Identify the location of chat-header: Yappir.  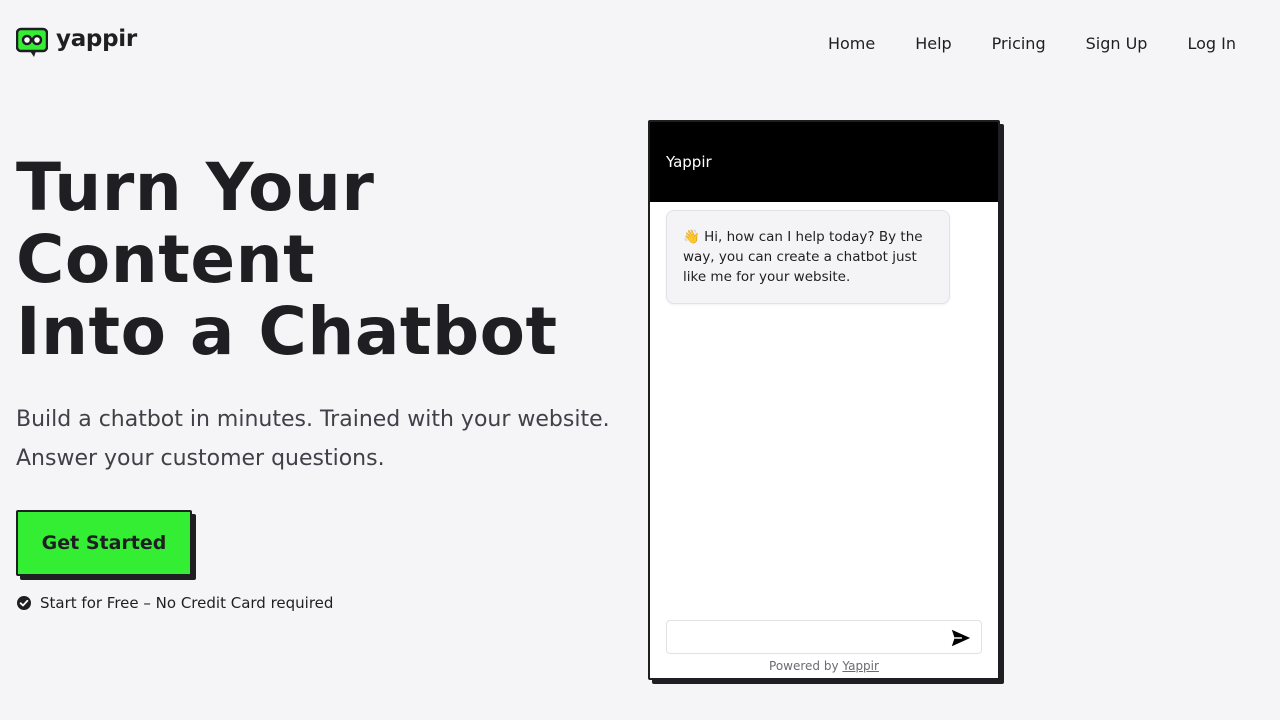
(824, 162).